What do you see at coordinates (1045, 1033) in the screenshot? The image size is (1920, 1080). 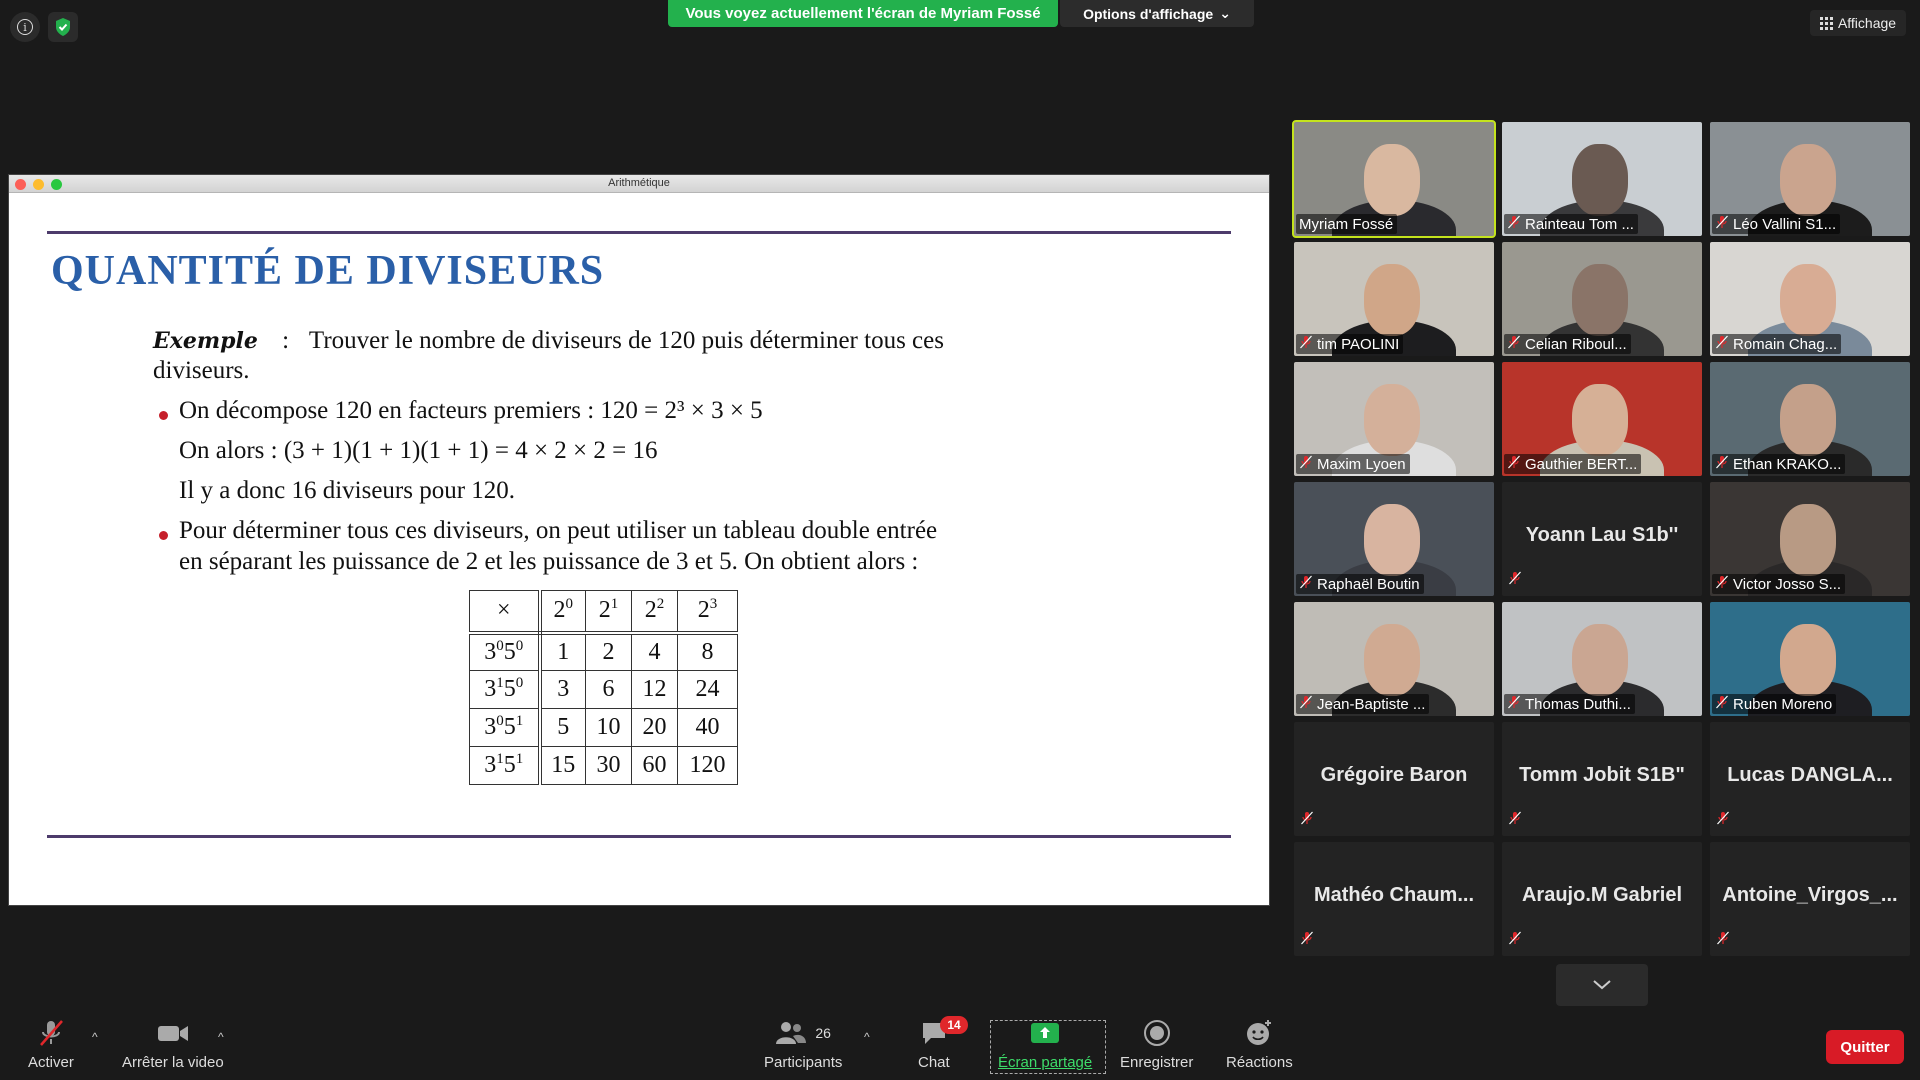 I see `share-screen-icon` at bounding box center [1045, 1033].